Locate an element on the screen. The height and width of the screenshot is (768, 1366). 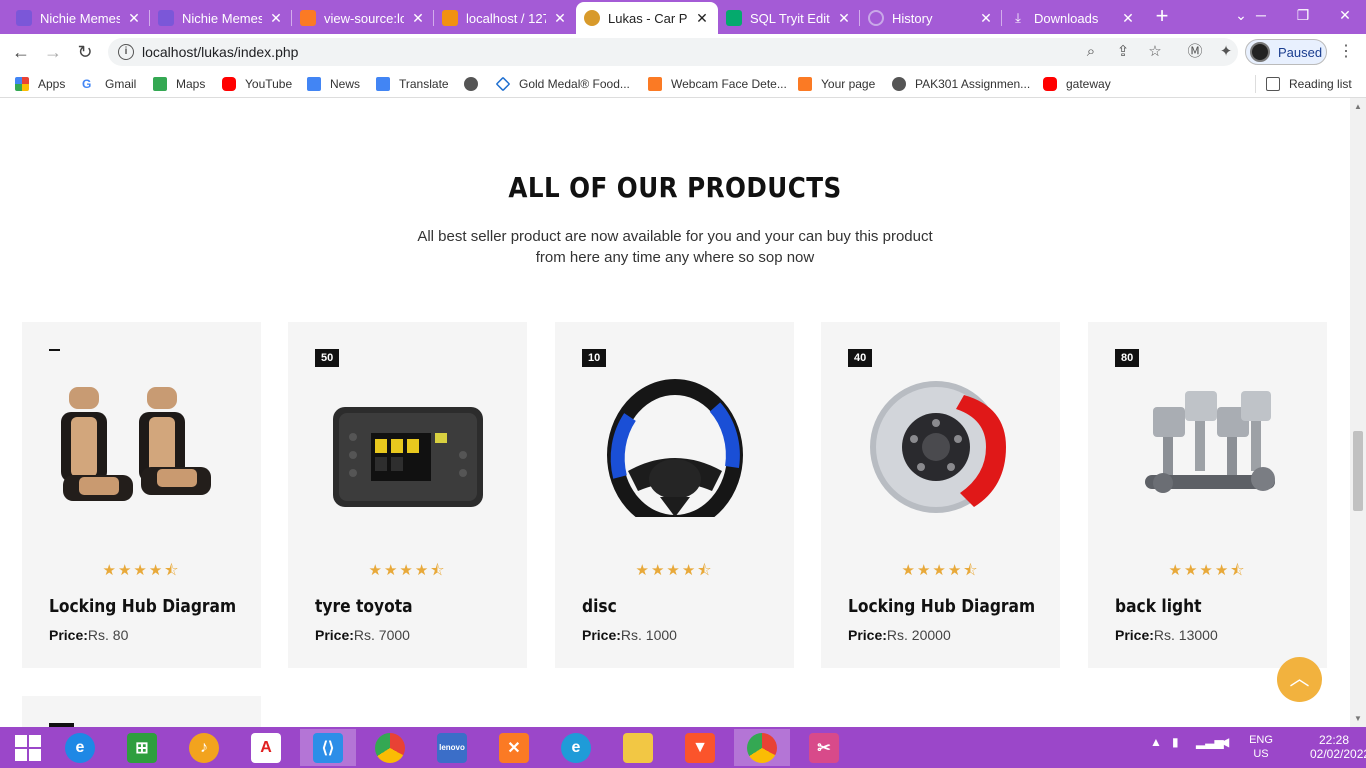
bookmark-news: News is located at coordinates (333, 84).